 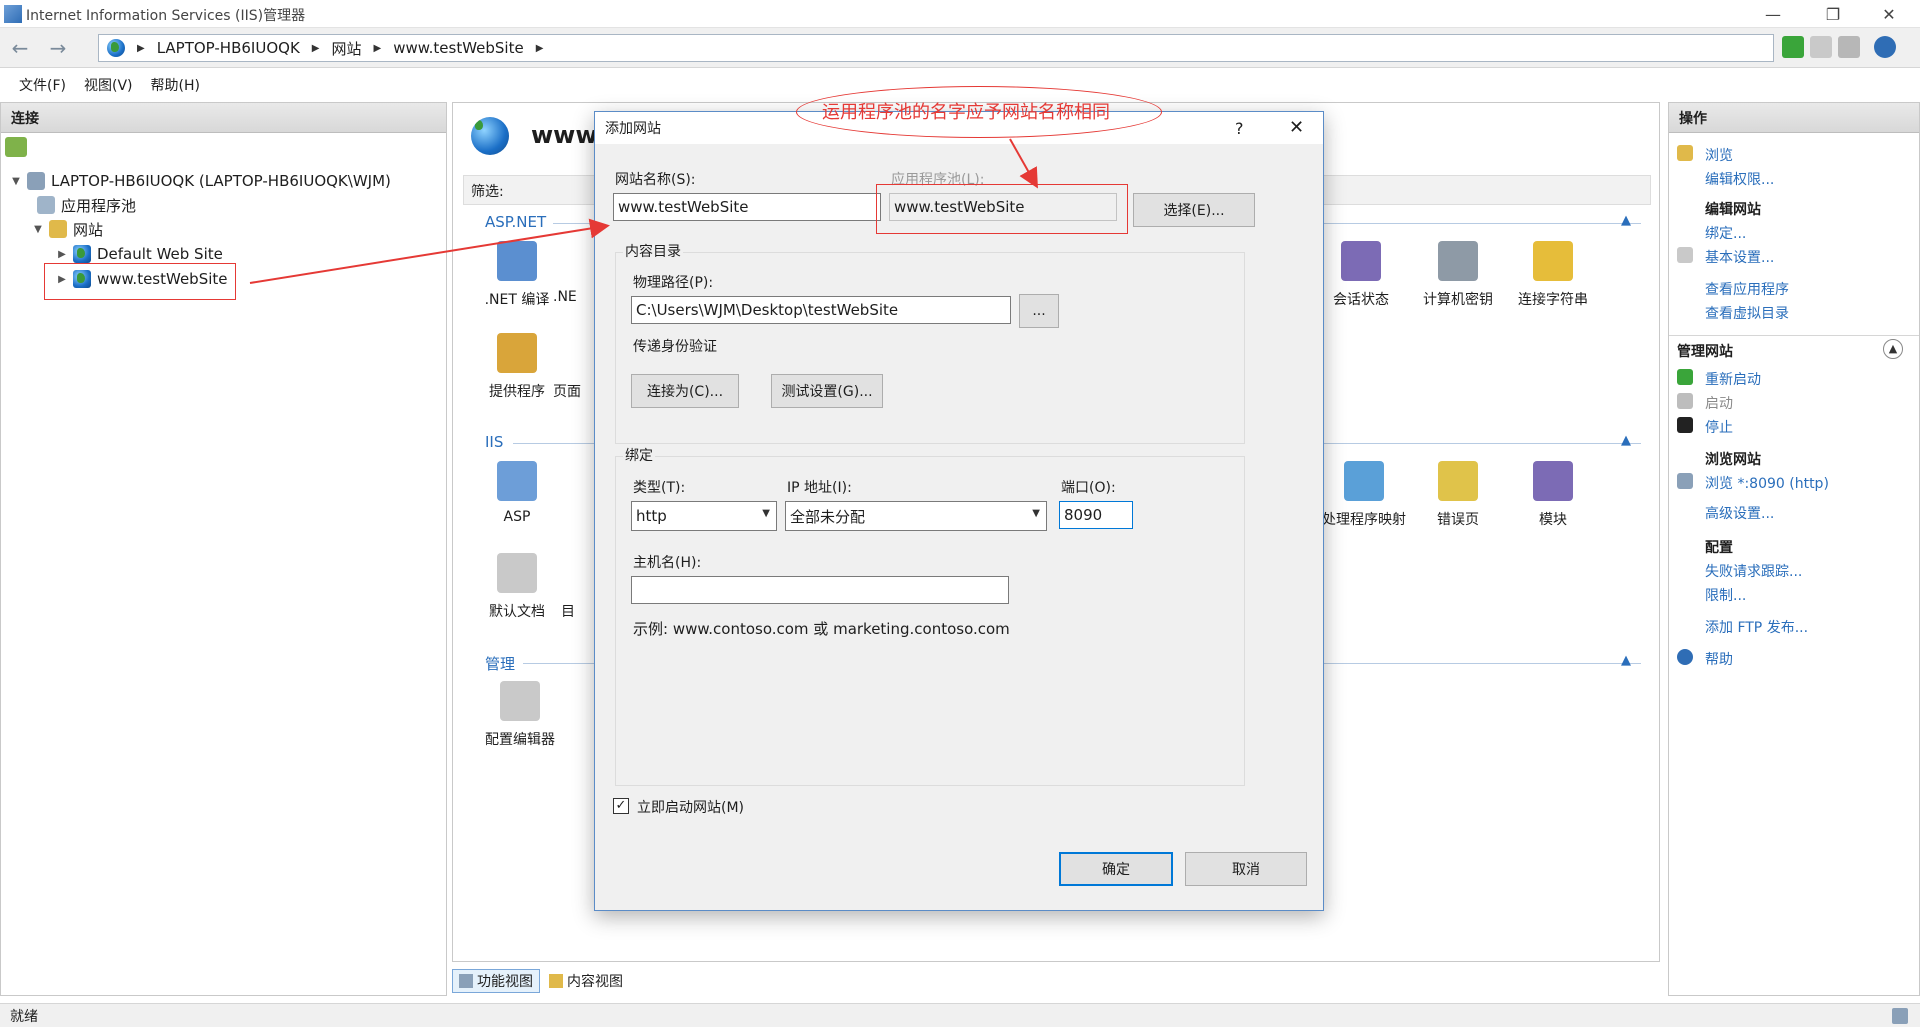 I want to click on modules-icon, so click(x=1553, y=481).